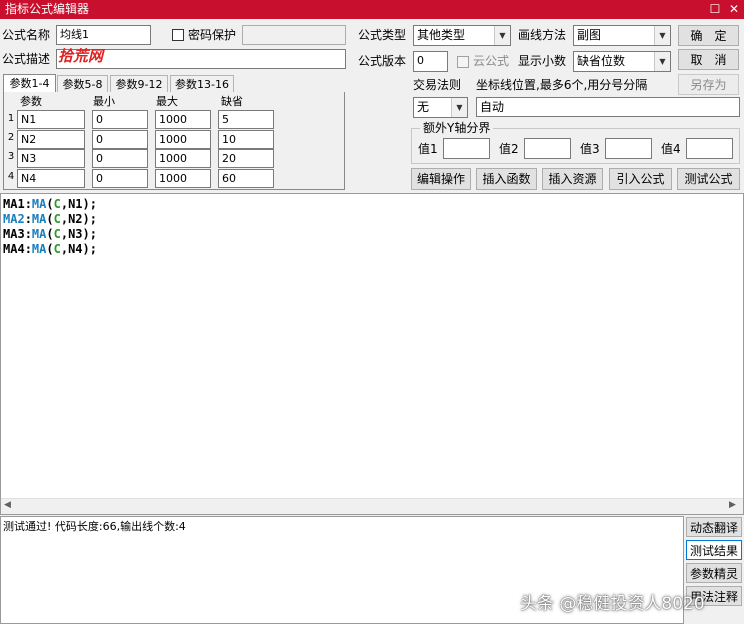  Describe the element at coordinates (11, 156) in the screenshot. I see `param-row-index: 3` at that location.